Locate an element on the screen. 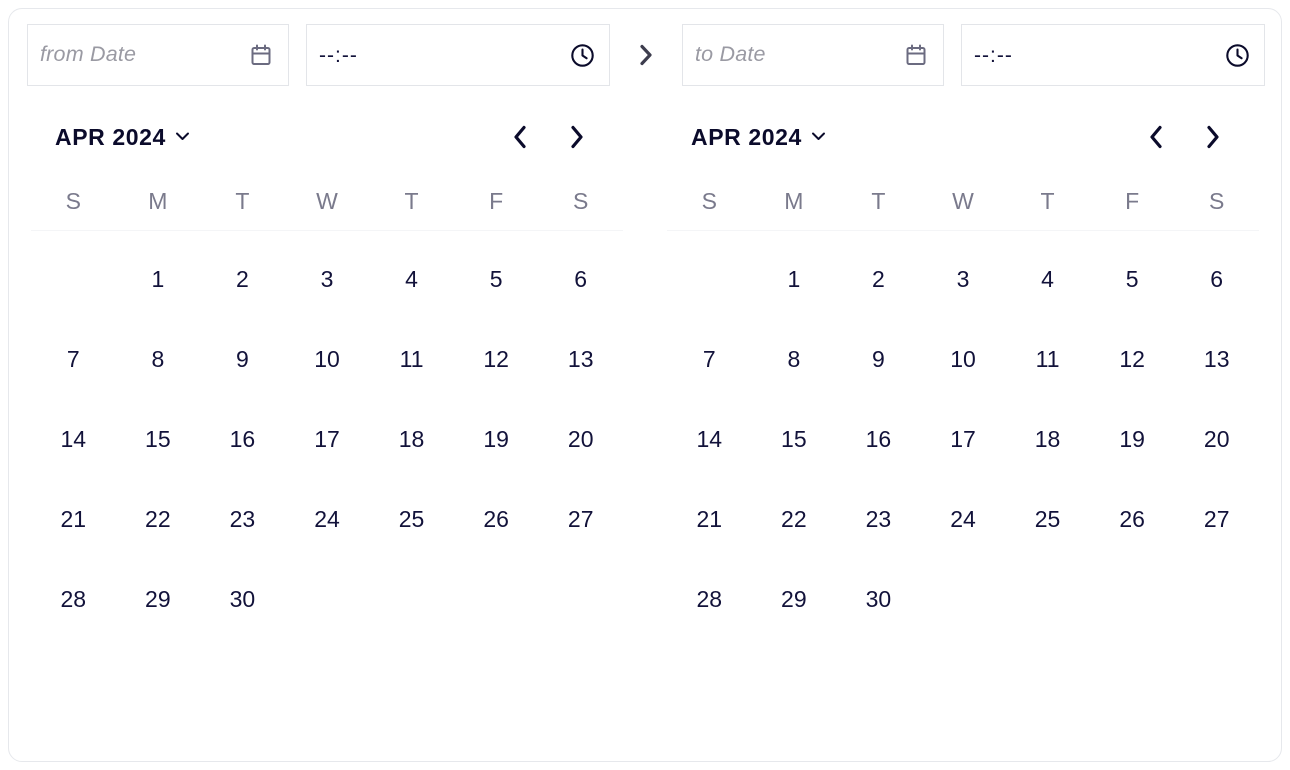 The height and width of the screenshot is (770, 1290). start-weekday-header: SMTWTFS is located at coordinates (327, 202).